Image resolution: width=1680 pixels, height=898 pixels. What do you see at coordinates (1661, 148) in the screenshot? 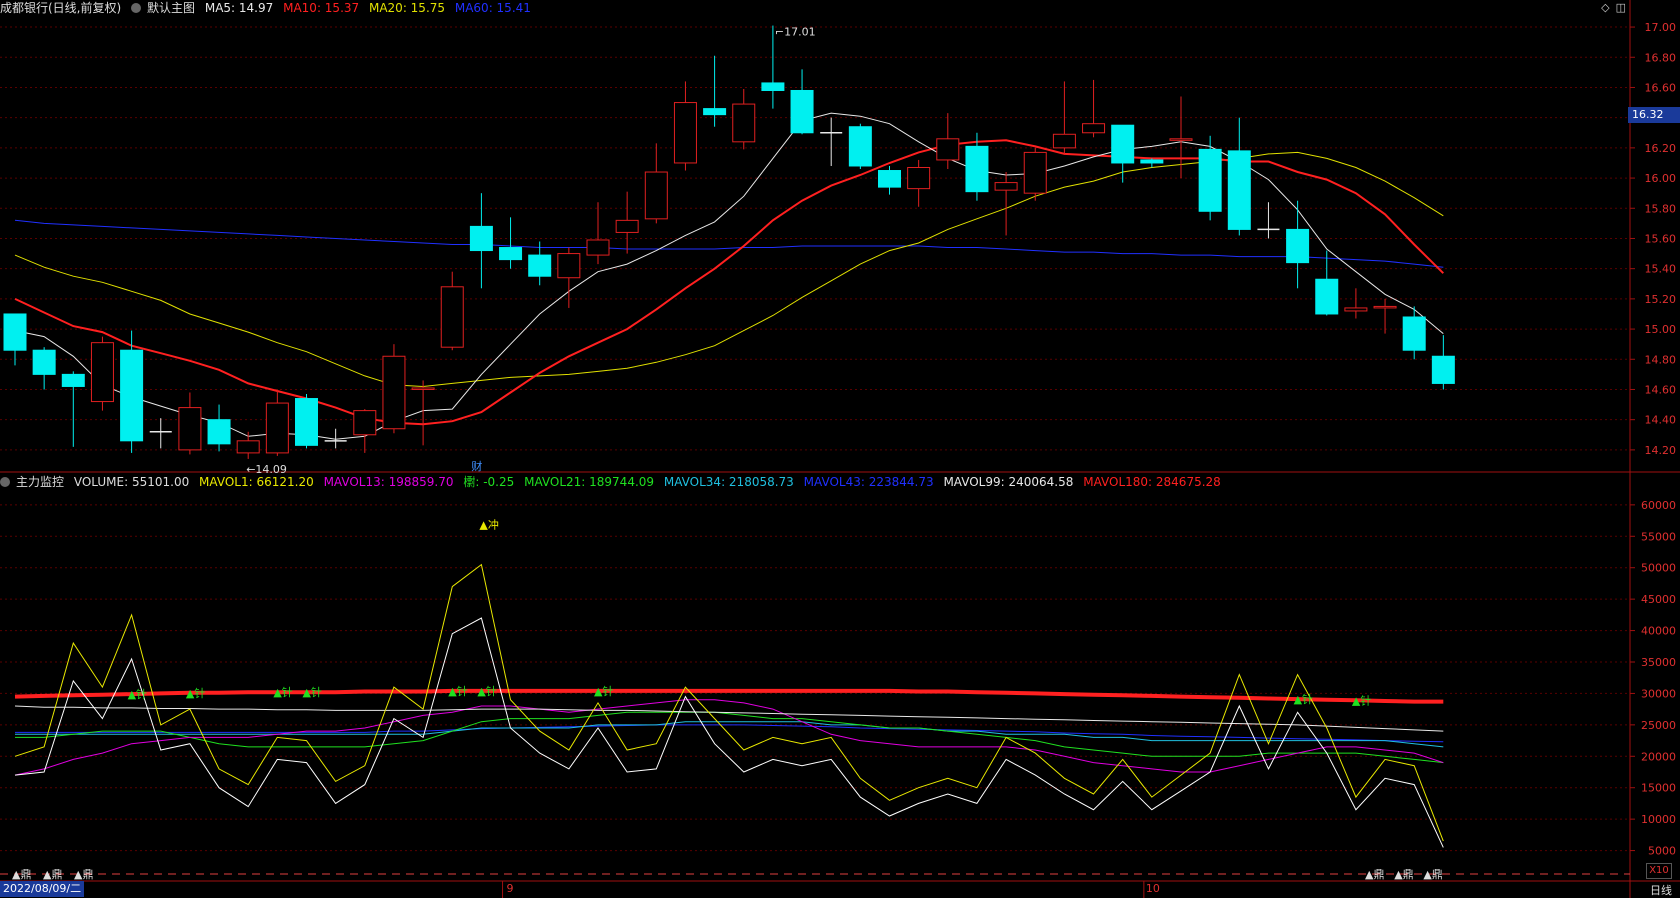
I see `price-tick-label: 16.20` at bounding box center [1661, 148].